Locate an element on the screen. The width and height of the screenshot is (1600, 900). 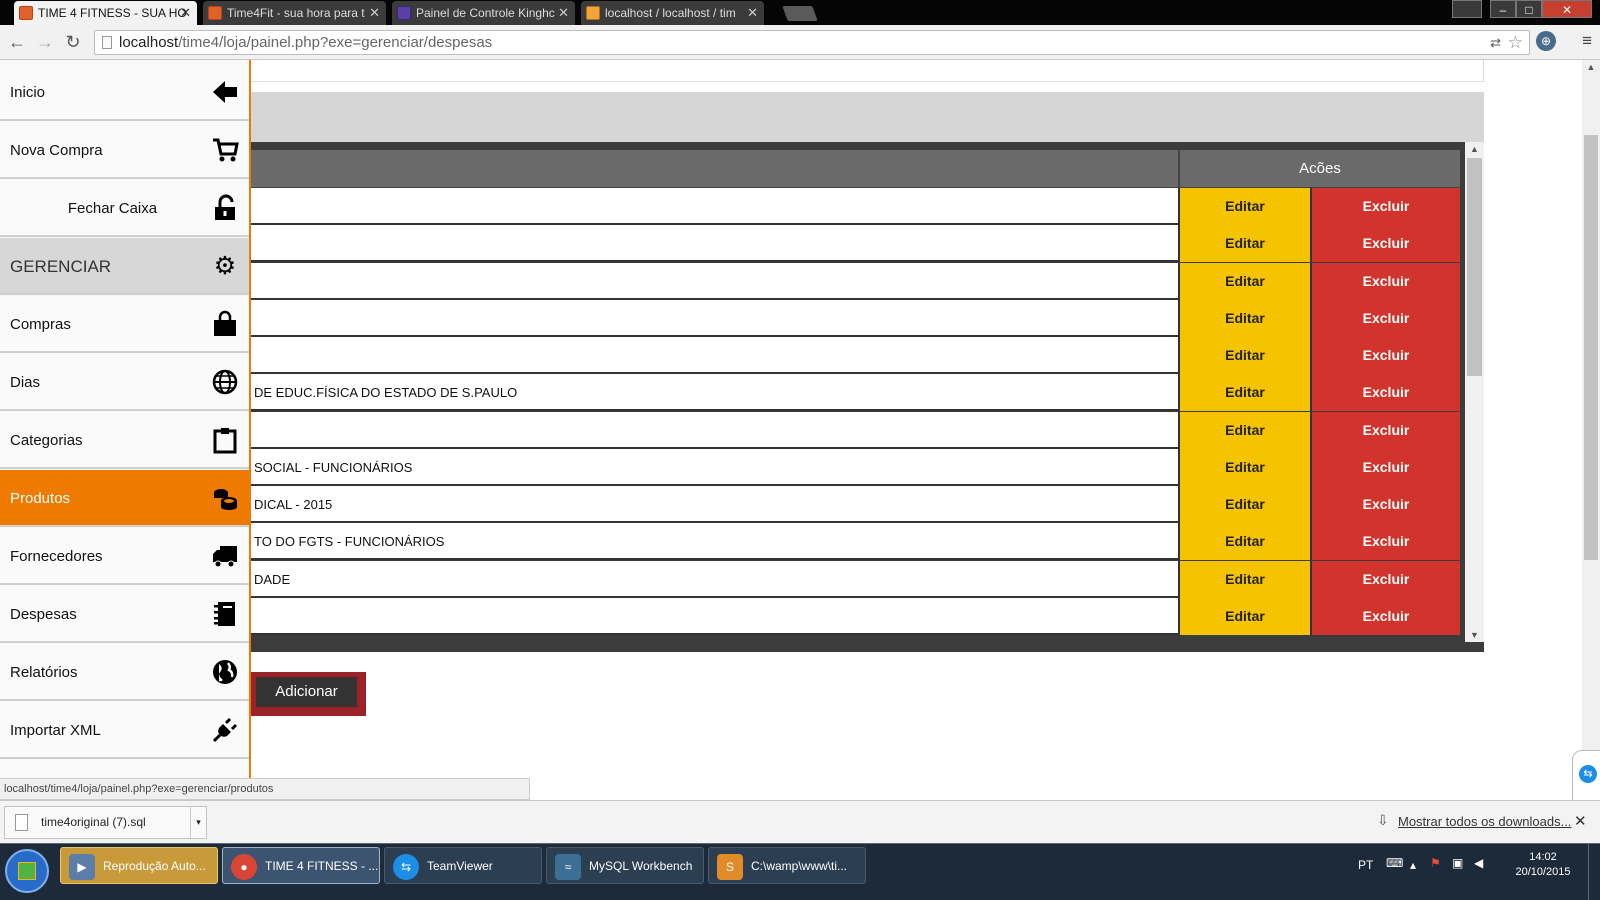
arrow-left-icon is located at coordinates (225, 92).